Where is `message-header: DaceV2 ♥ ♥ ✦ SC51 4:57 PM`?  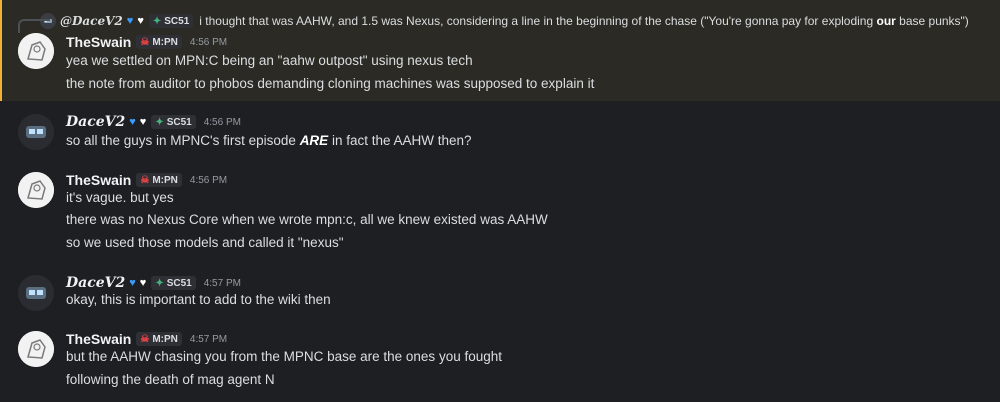 message-header: DaceV2 ♥ ♥ ✦ SC51 4:57 PM is located at coordinates (153, 283).